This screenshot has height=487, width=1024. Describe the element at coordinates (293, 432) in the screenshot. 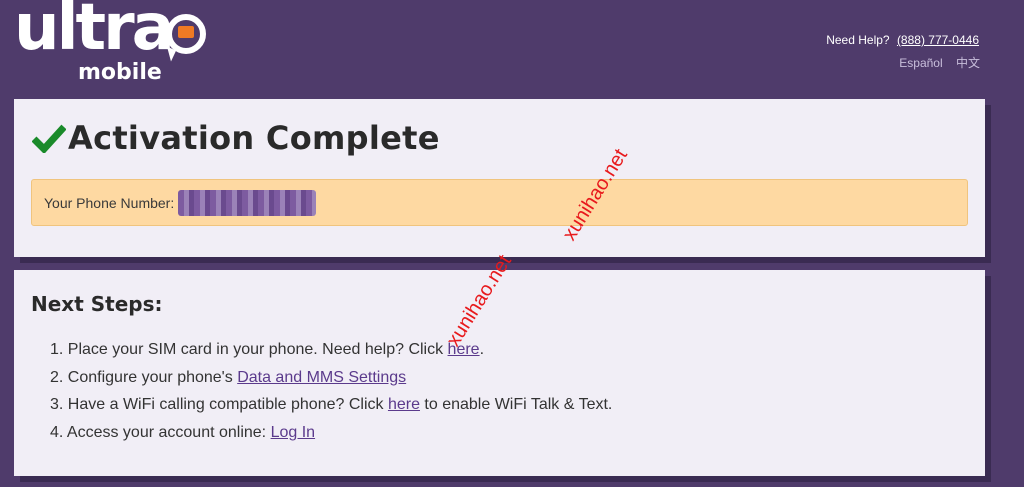

I see `log-in-link: Log In` at that location.